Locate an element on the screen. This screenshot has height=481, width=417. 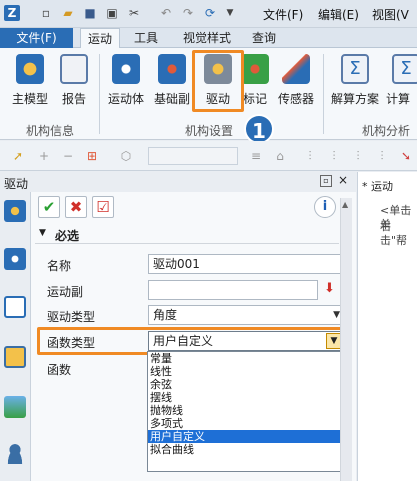
group-label-mechanism-analysis: 机构分析 is located at coordinates (386, 131).